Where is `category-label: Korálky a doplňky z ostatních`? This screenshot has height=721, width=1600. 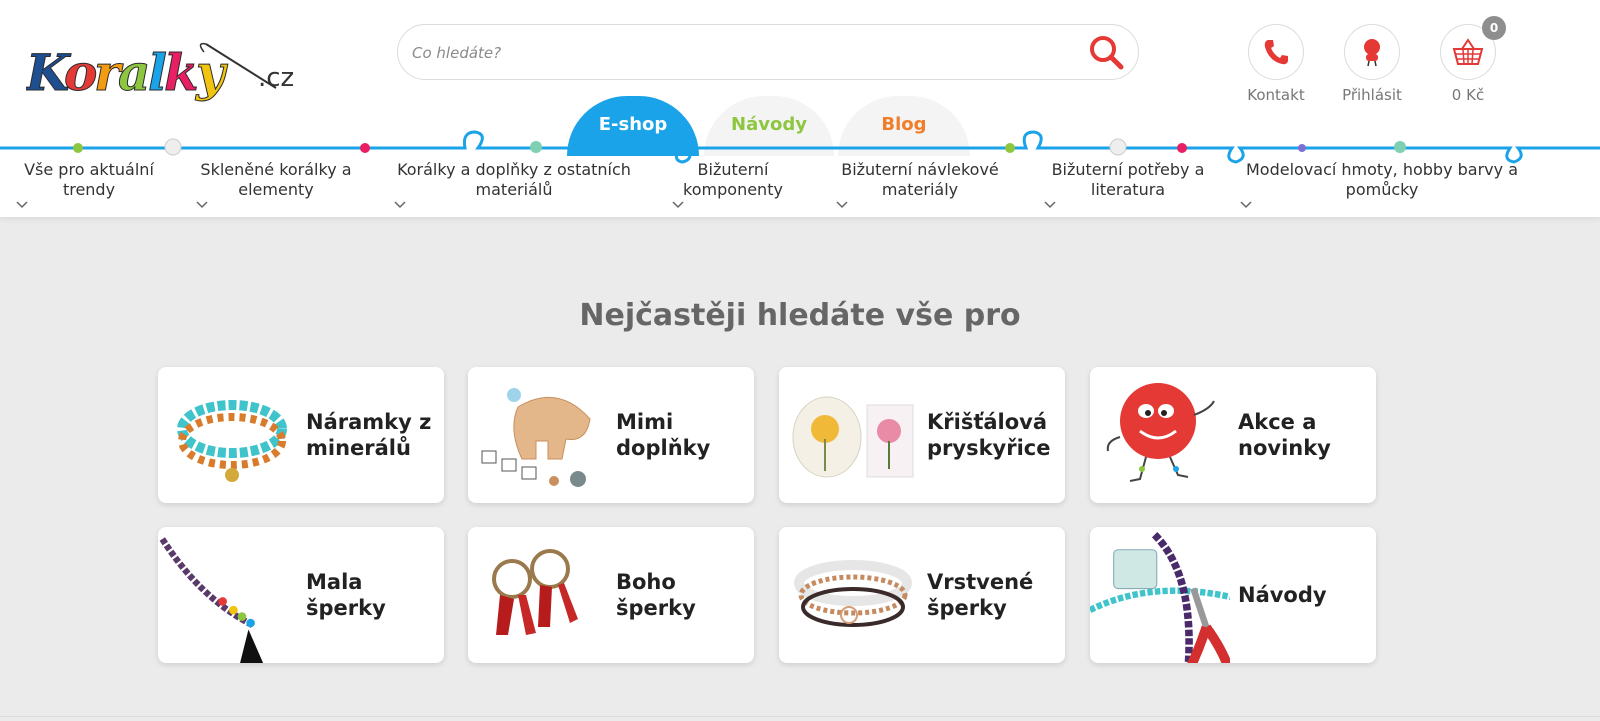
category-label: Korálky a doplňky z ostatních is located at coordinates (514, 169).